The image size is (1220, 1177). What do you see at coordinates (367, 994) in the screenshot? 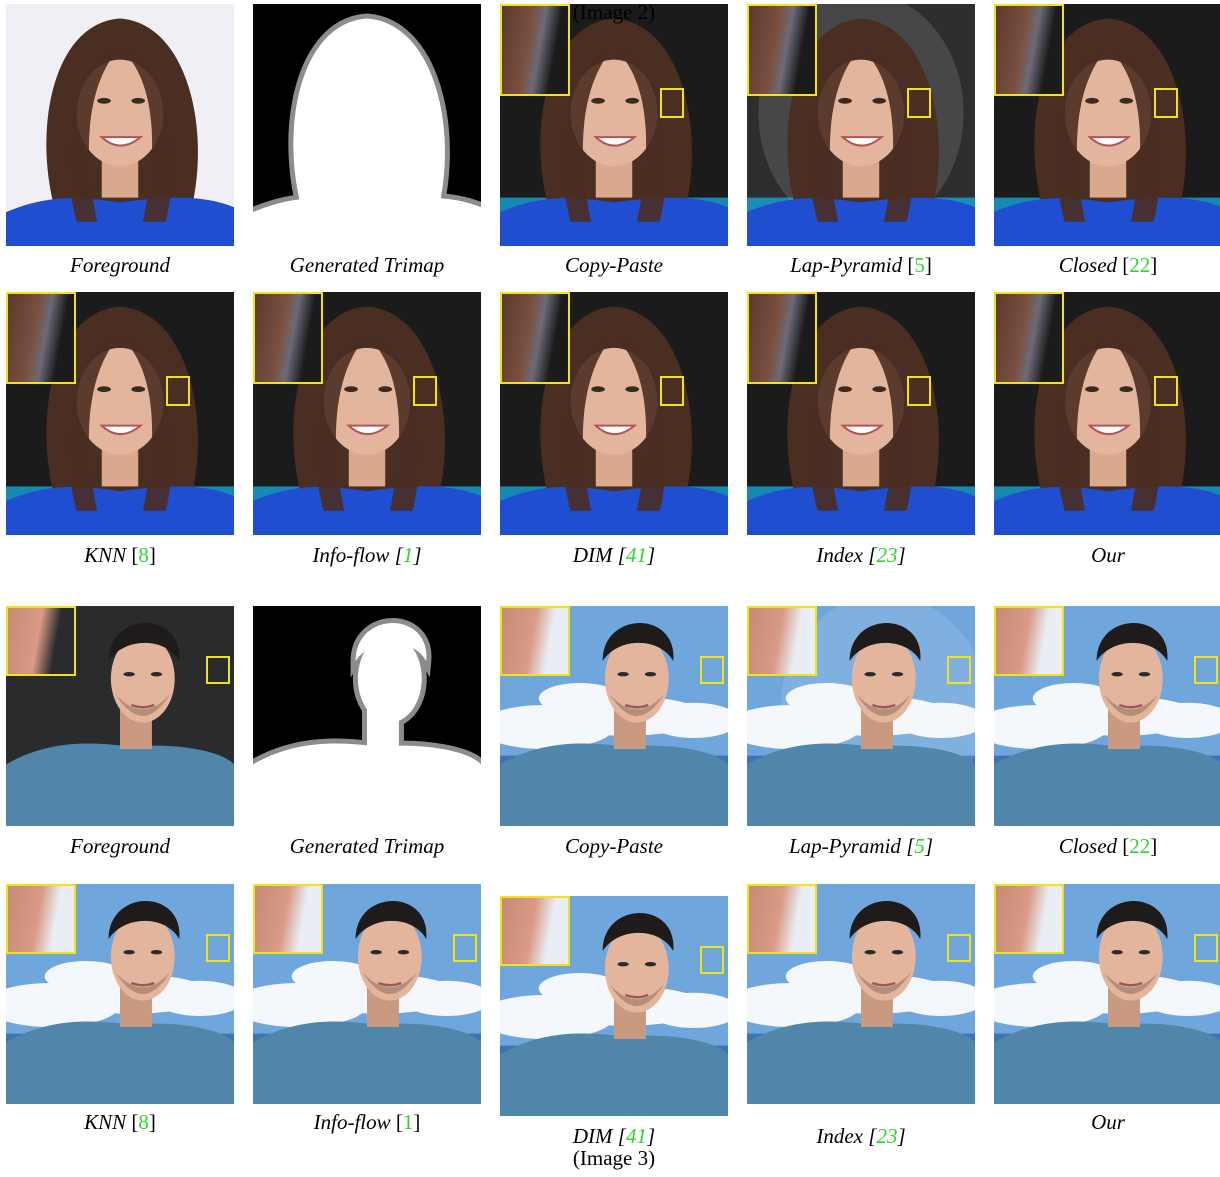
I see `image-tile-r4-c2` at bounding box center [367, 994].